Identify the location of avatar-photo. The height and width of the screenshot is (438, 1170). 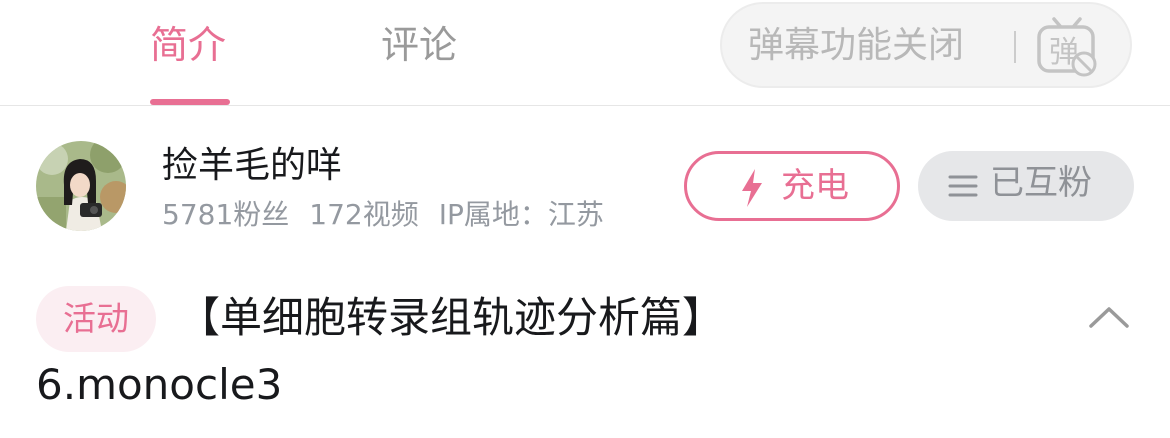
(81, 186).